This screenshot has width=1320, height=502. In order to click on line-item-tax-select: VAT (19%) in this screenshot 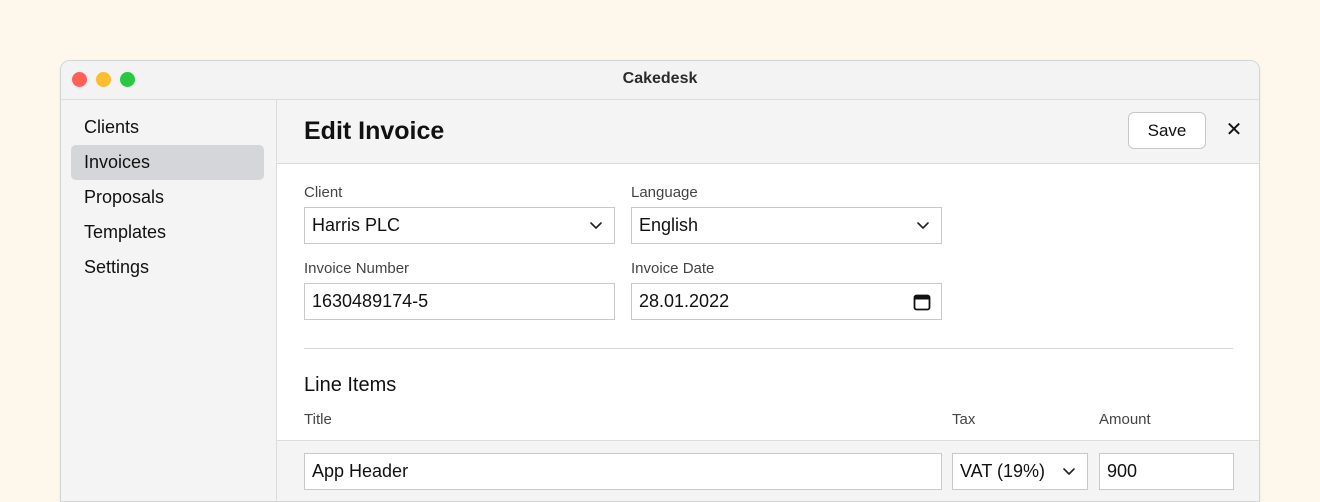, I will do `click(1020, 471)`.